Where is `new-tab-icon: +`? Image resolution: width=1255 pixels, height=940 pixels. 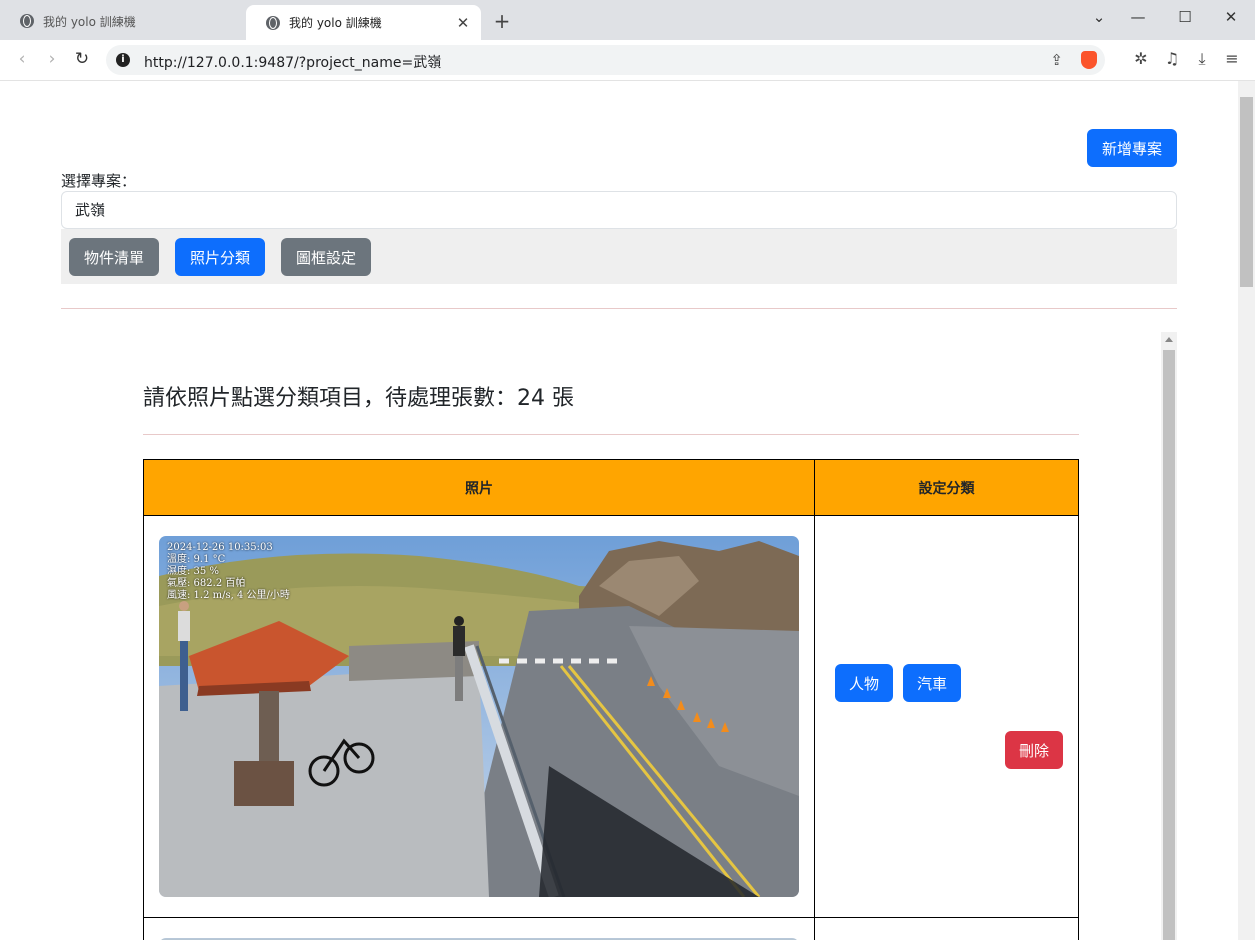 new-tab-icon: + is located at coordinates (502, 21).